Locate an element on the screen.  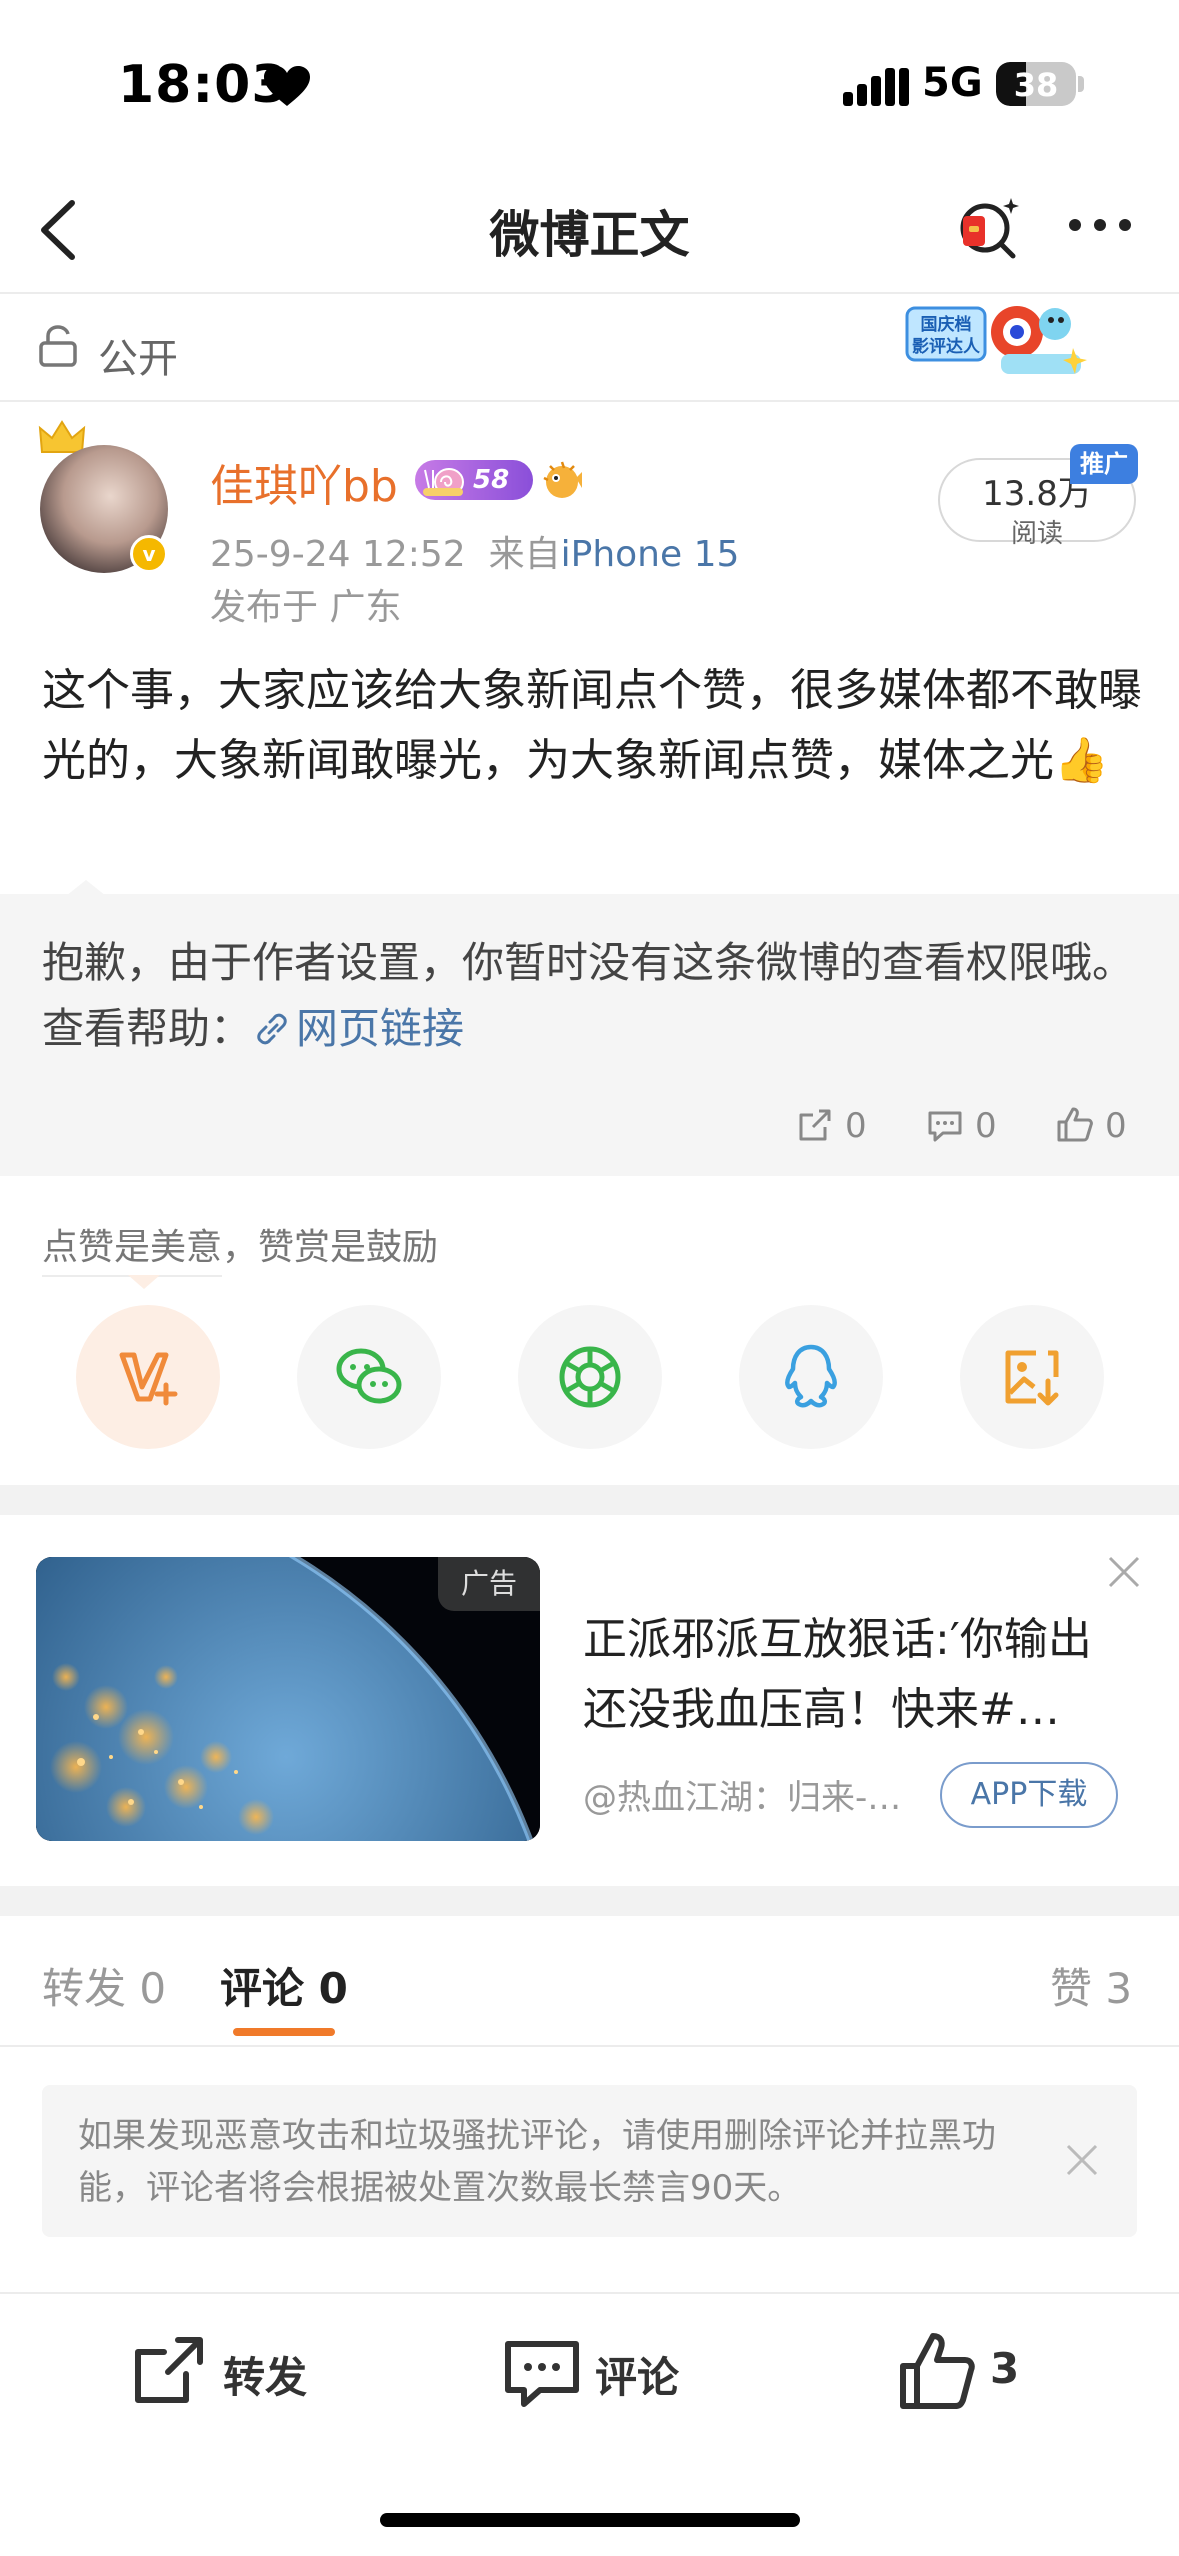
like-button: 3 is located at coordinates (975, 2372).